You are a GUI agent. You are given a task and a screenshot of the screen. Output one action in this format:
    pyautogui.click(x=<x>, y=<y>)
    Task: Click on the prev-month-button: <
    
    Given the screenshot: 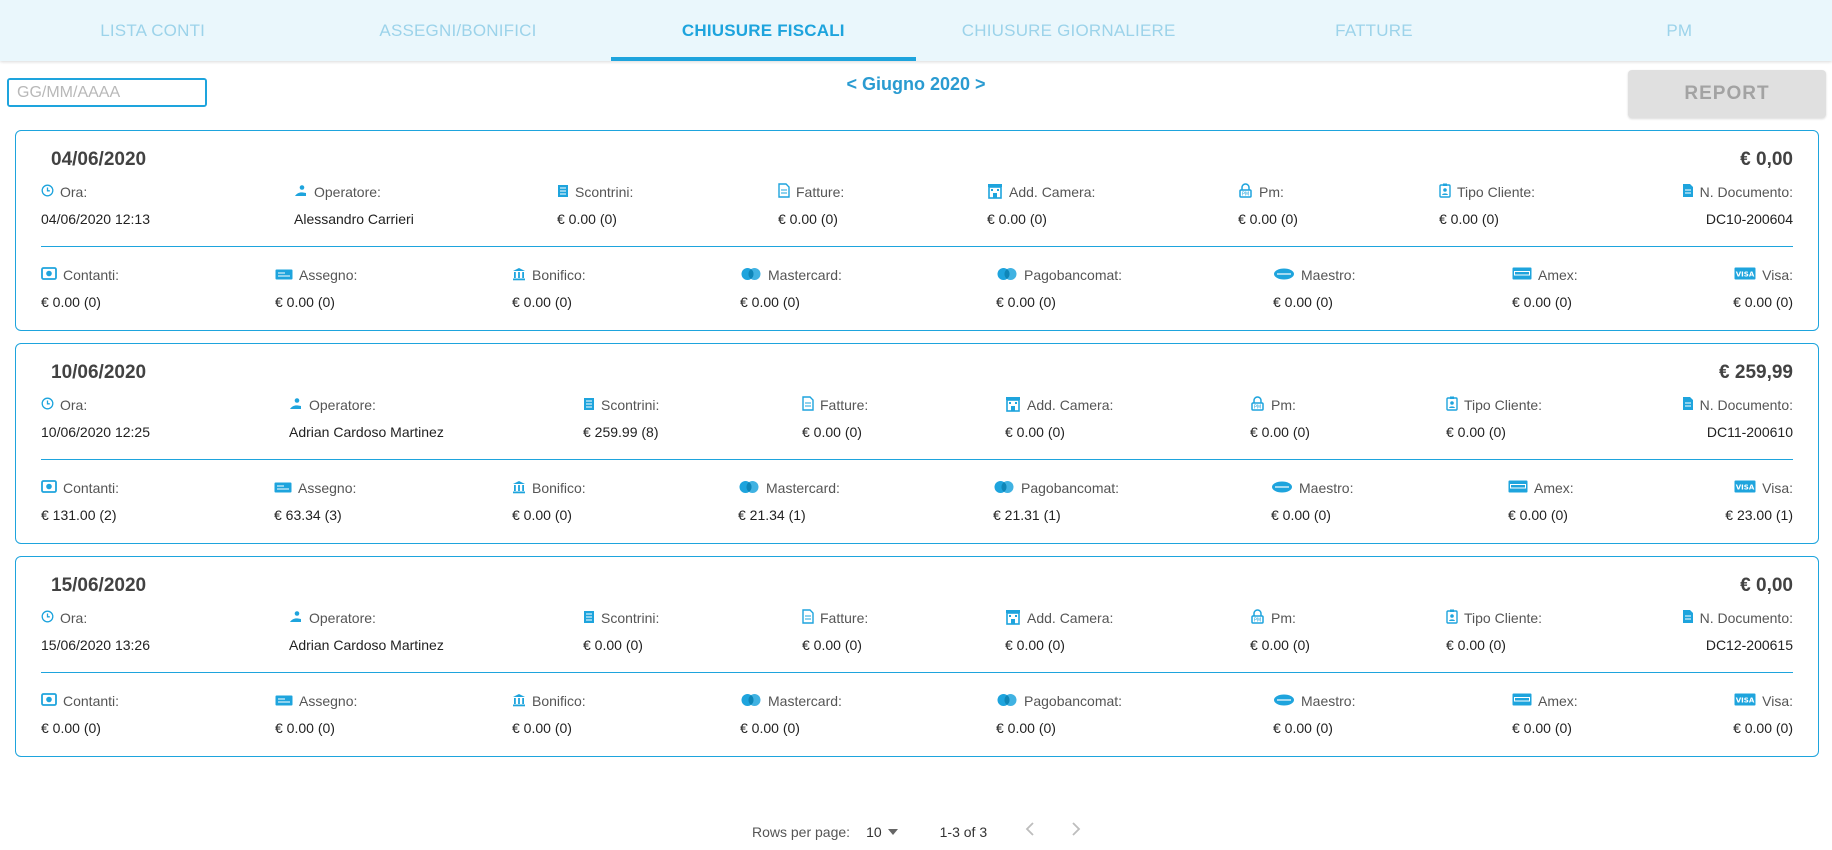 What is the action you would take?
    pyautogui.click(x=851, y=84)
    